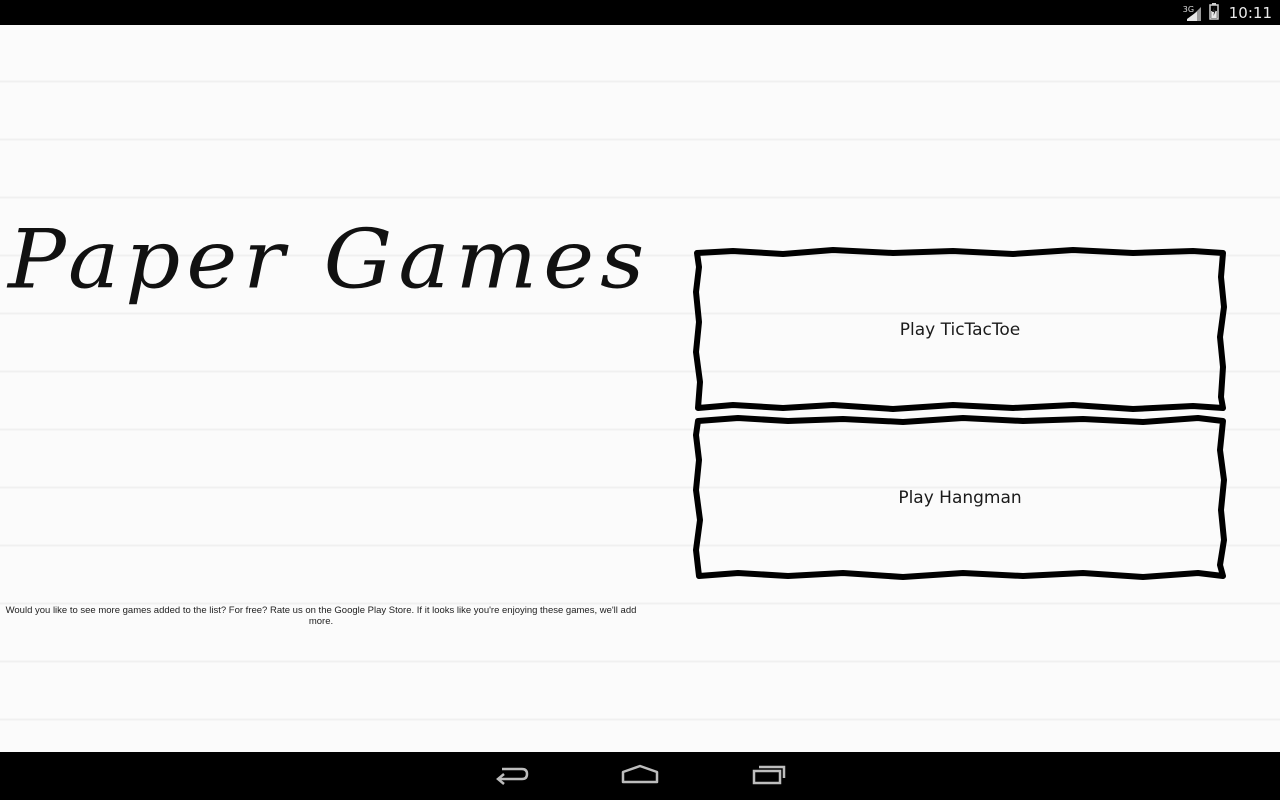 The height and width of the screenshot is (800, 1280). I want to click on network-type-label: 3G, so click(1188, 9).